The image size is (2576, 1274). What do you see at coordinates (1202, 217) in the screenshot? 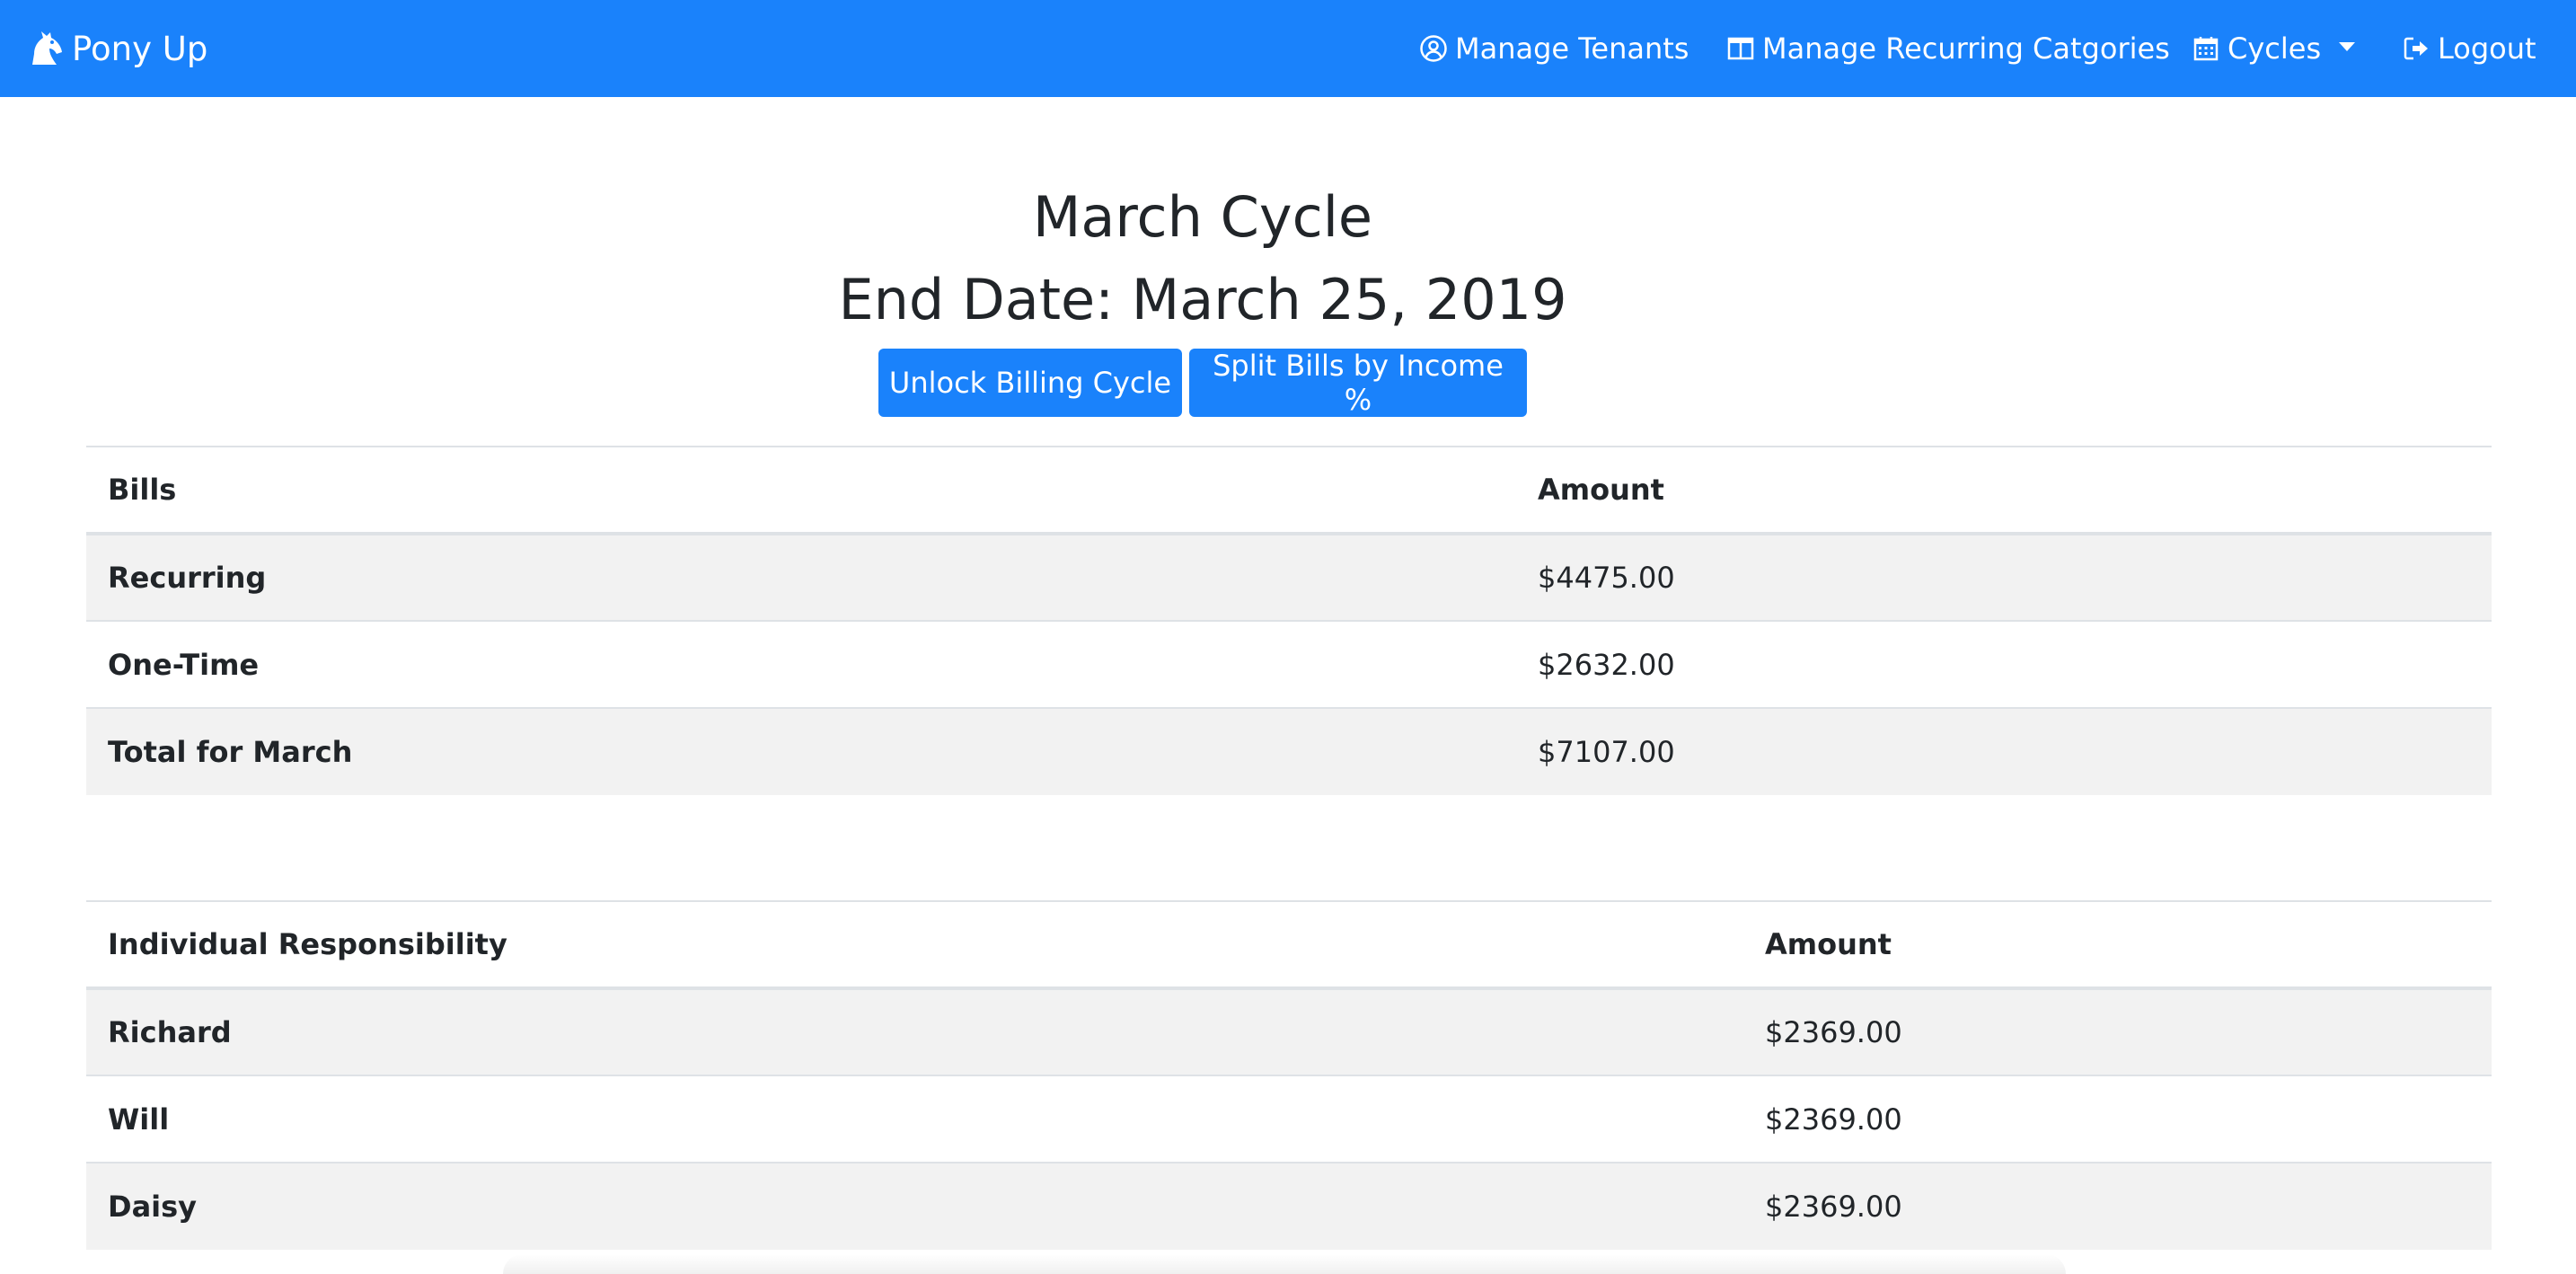
I see `page-title: March Cycle` at bounding box center [1202, 217].